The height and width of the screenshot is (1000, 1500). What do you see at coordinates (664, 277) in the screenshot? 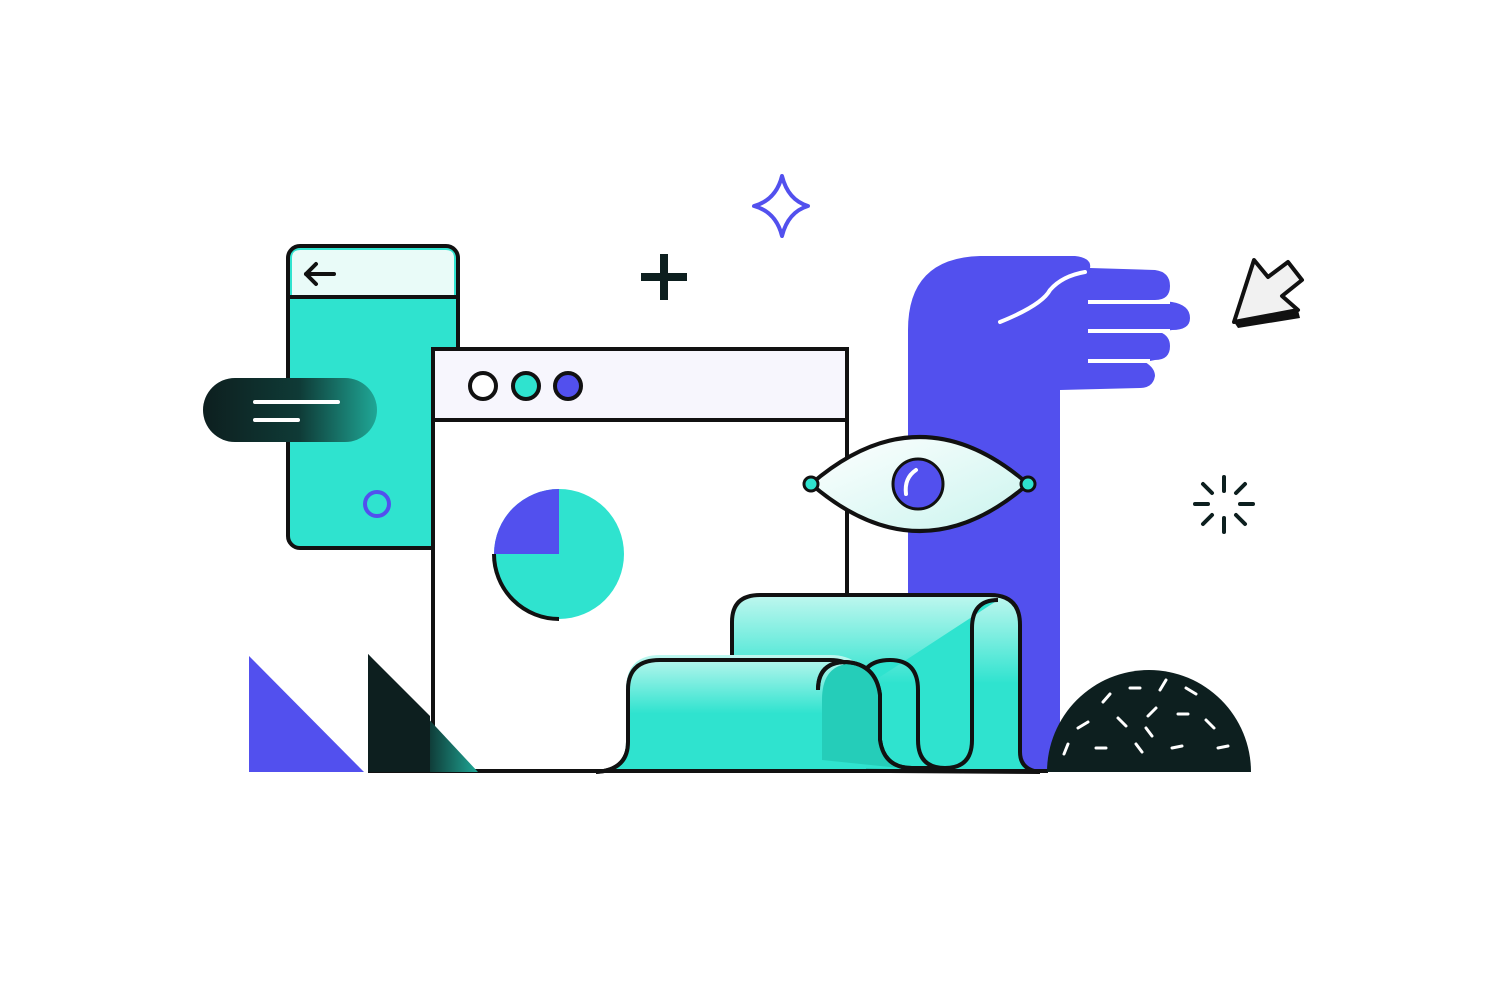
I see `plus-icon` at bounding box center [664, 277].